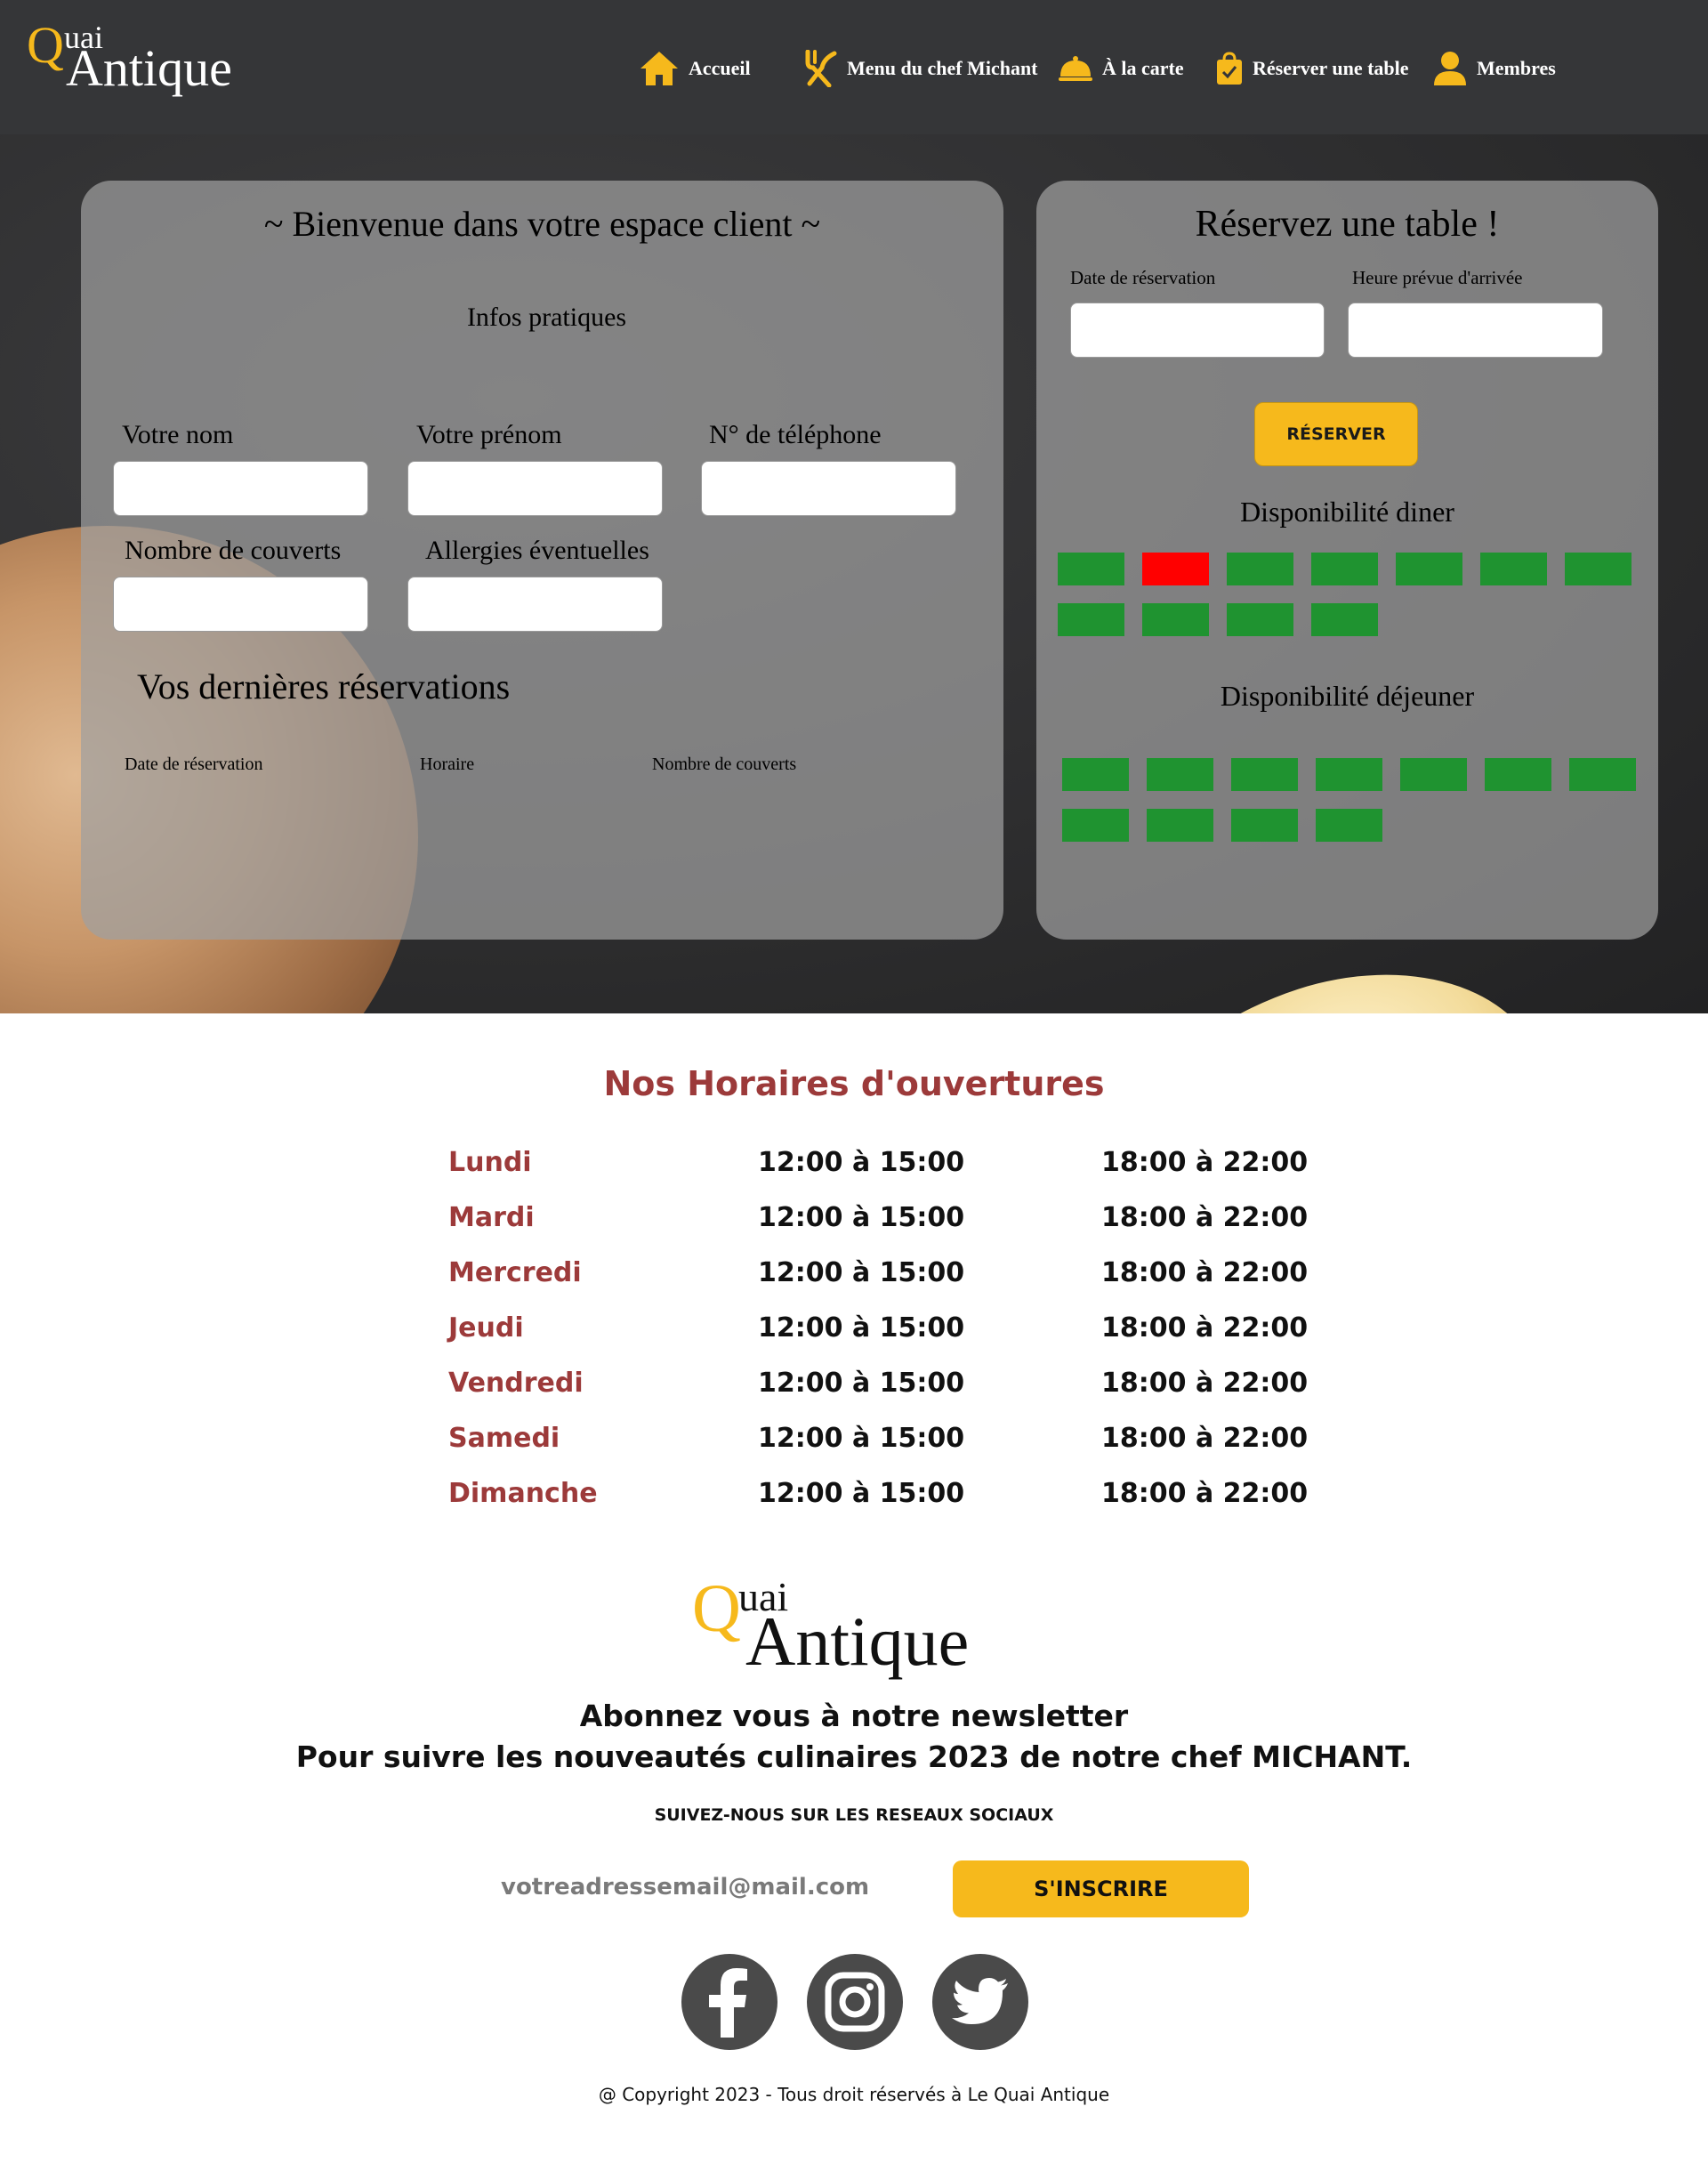 The height and width of the screenshot is (2171, 1708). I want to click on hours-day: Mardi, so click(491, 1217).